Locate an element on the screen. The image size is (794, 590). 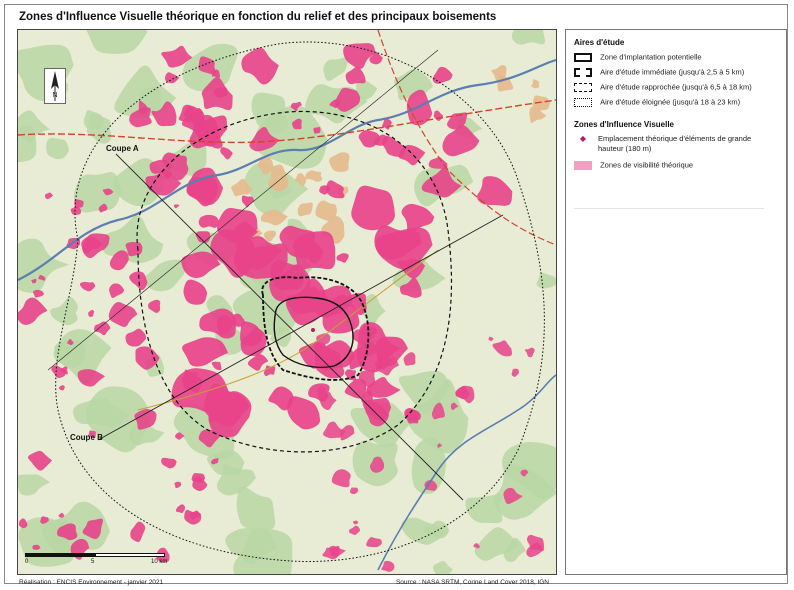
scale-bar: 0 5 10 km is located at coordinates (100, 561).